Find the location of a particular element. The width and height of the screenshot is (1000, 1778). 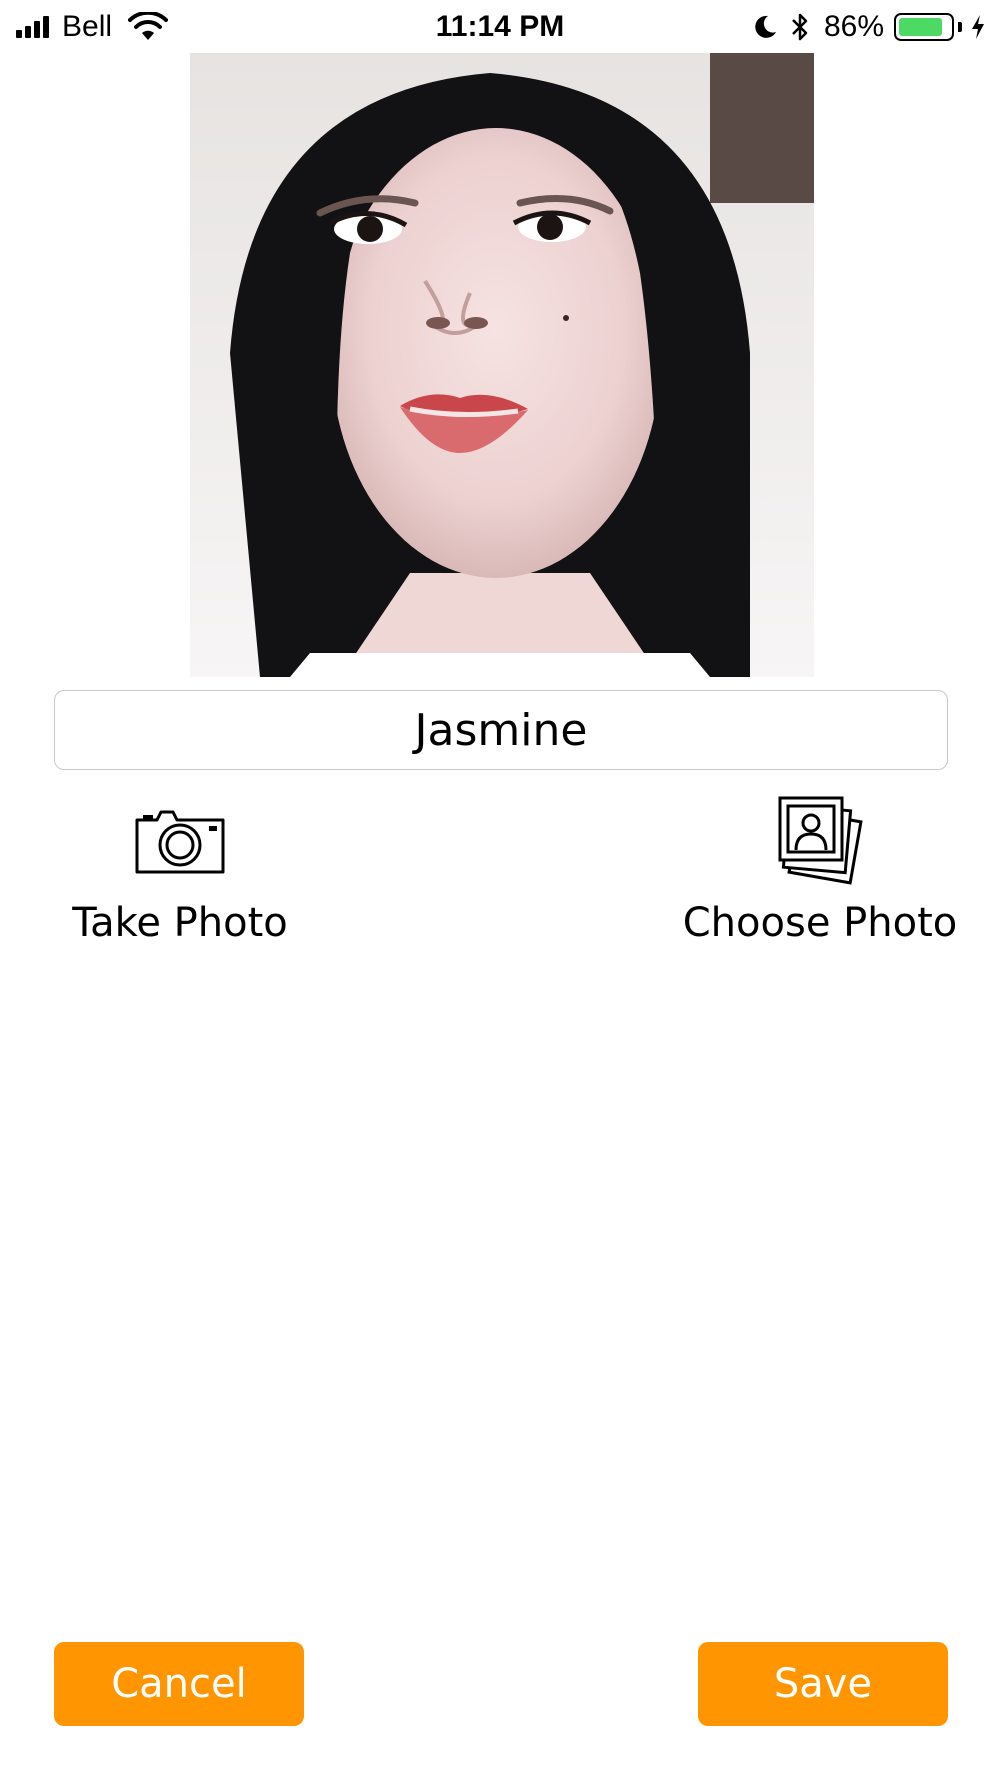

camera-icon is located at coordinates (180, 840).